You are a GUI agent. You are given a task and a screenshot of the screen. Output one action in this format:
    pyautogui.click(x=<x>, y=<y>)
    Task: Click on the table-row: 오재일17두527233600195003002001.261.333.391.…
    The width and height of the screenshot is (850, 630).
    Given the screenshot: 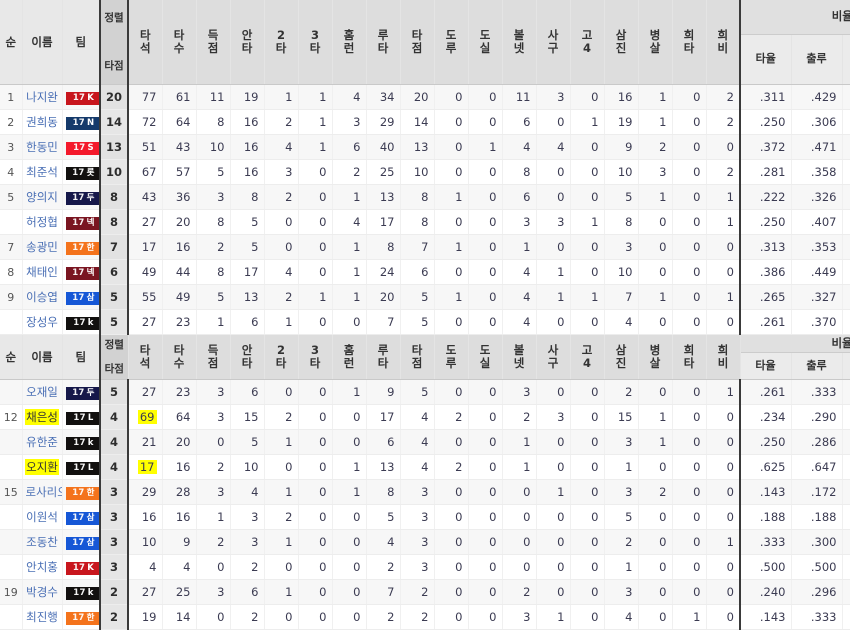 What is the action you would take?
    pyautogui.click(x=425, y=392)
    